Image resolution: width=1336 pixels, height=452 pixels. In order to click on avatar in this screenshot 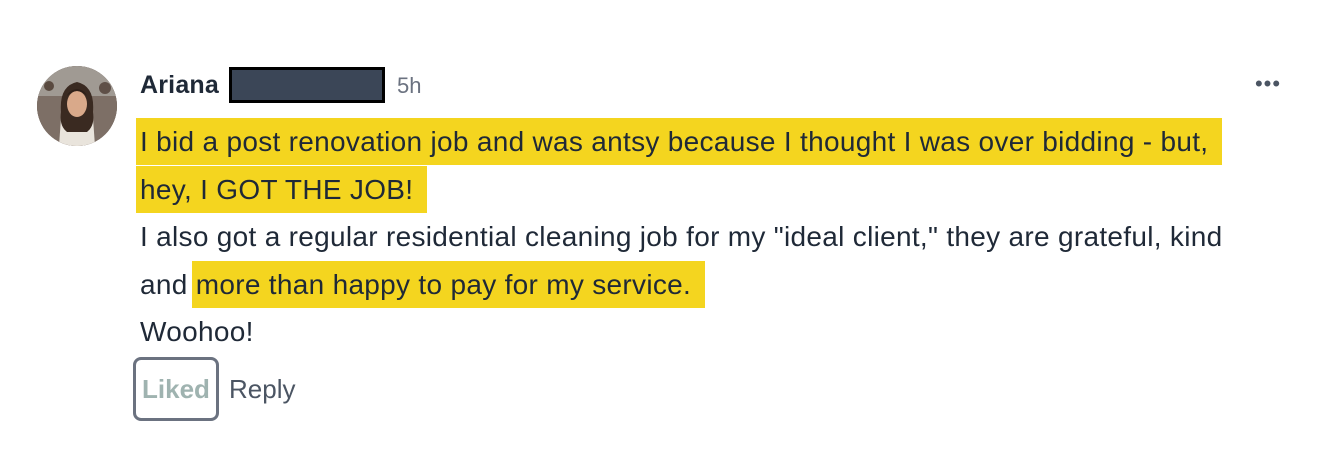, I will do `click(77, 106)`.